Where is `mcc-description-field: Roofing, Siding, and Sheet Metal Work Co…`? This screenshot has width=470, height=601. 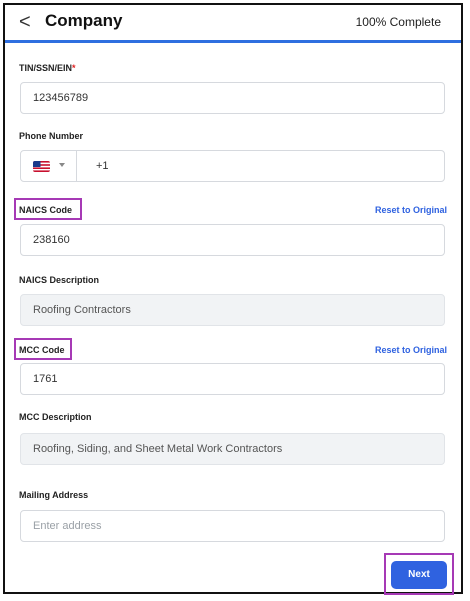 mcc-description-field: Roofing, Siding, and Sheet Metal Work Co… is located at coordinates (232, 449).